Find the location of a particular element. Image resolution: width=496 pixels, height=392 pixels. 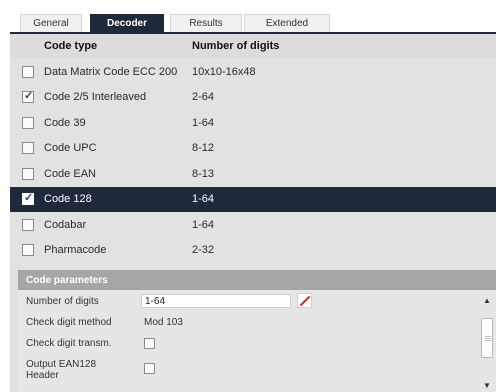

arrow-down-icon: ▼ is located at coordinates (487, 385).